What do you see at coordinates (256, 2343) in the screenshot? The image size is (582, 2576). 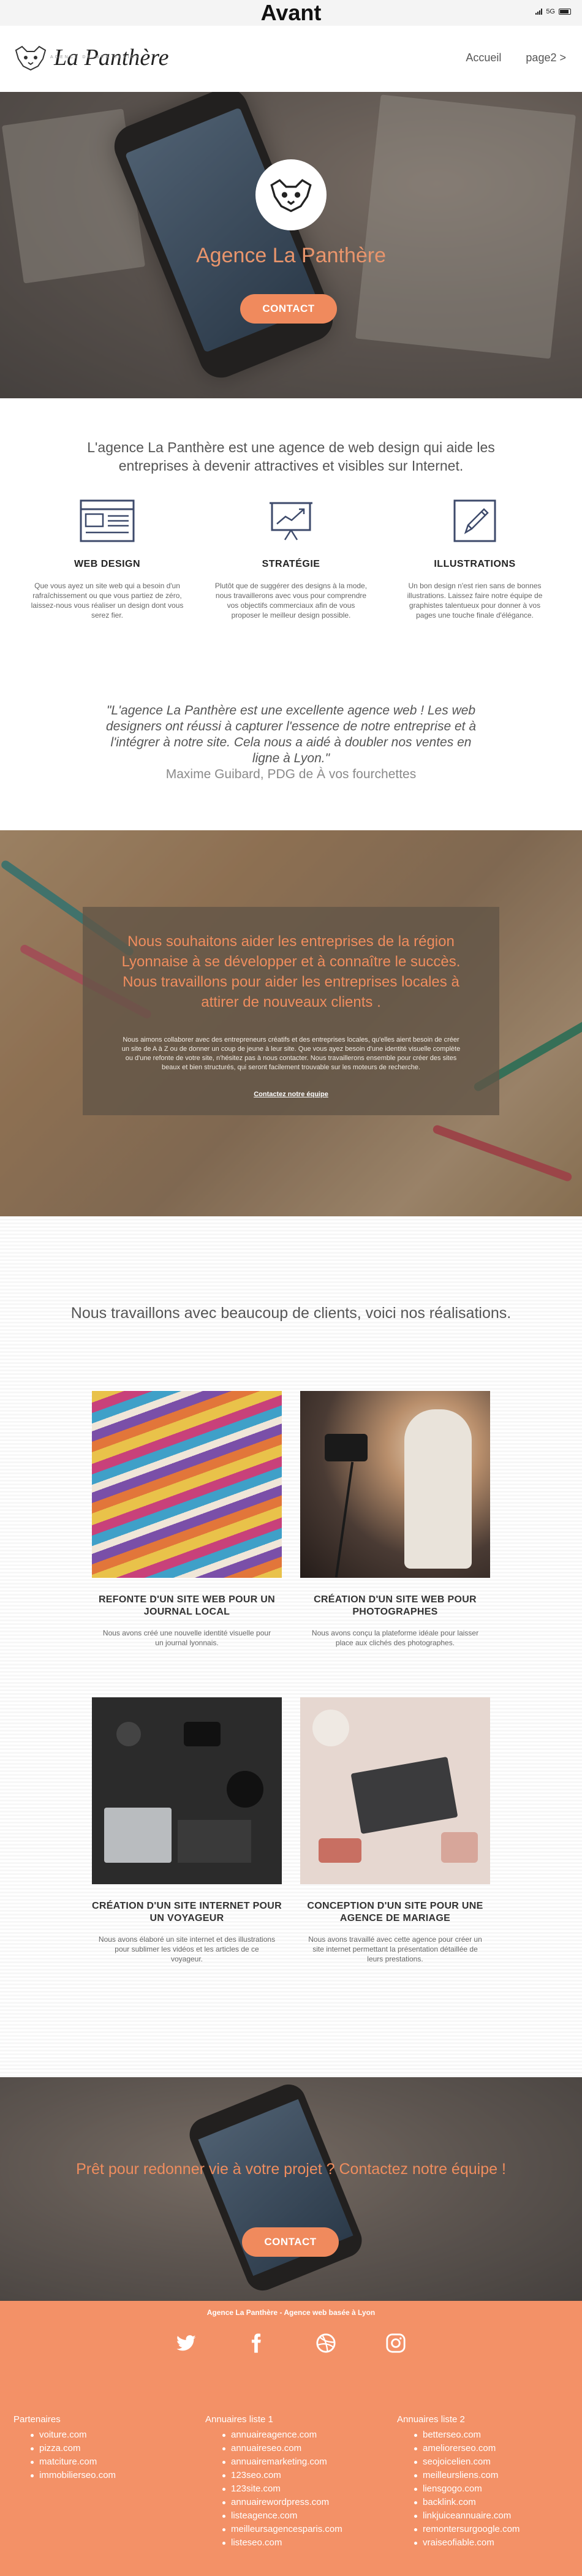 I see `facebook-icon` at bounding box center [256, 2343].